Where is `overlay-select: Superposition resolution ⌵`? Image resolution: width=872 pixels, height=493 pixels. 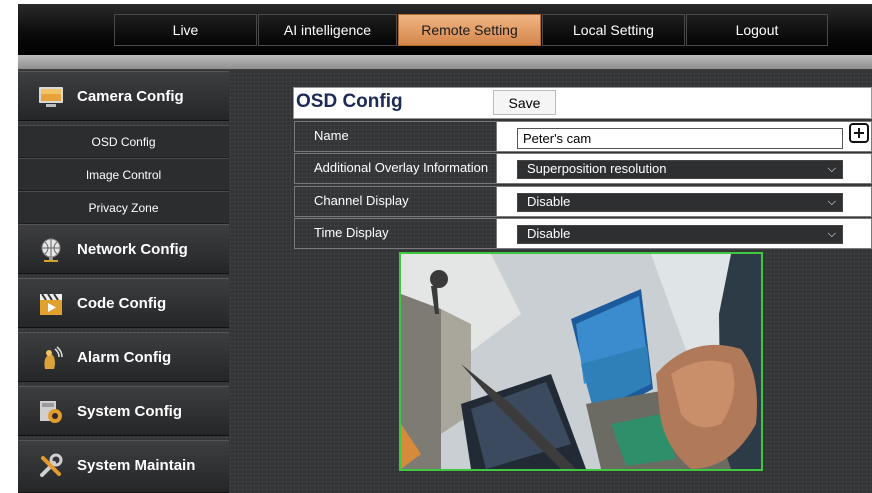
overlay-select: Superposition resolution ⌵ is located at coordinates (680, 169).